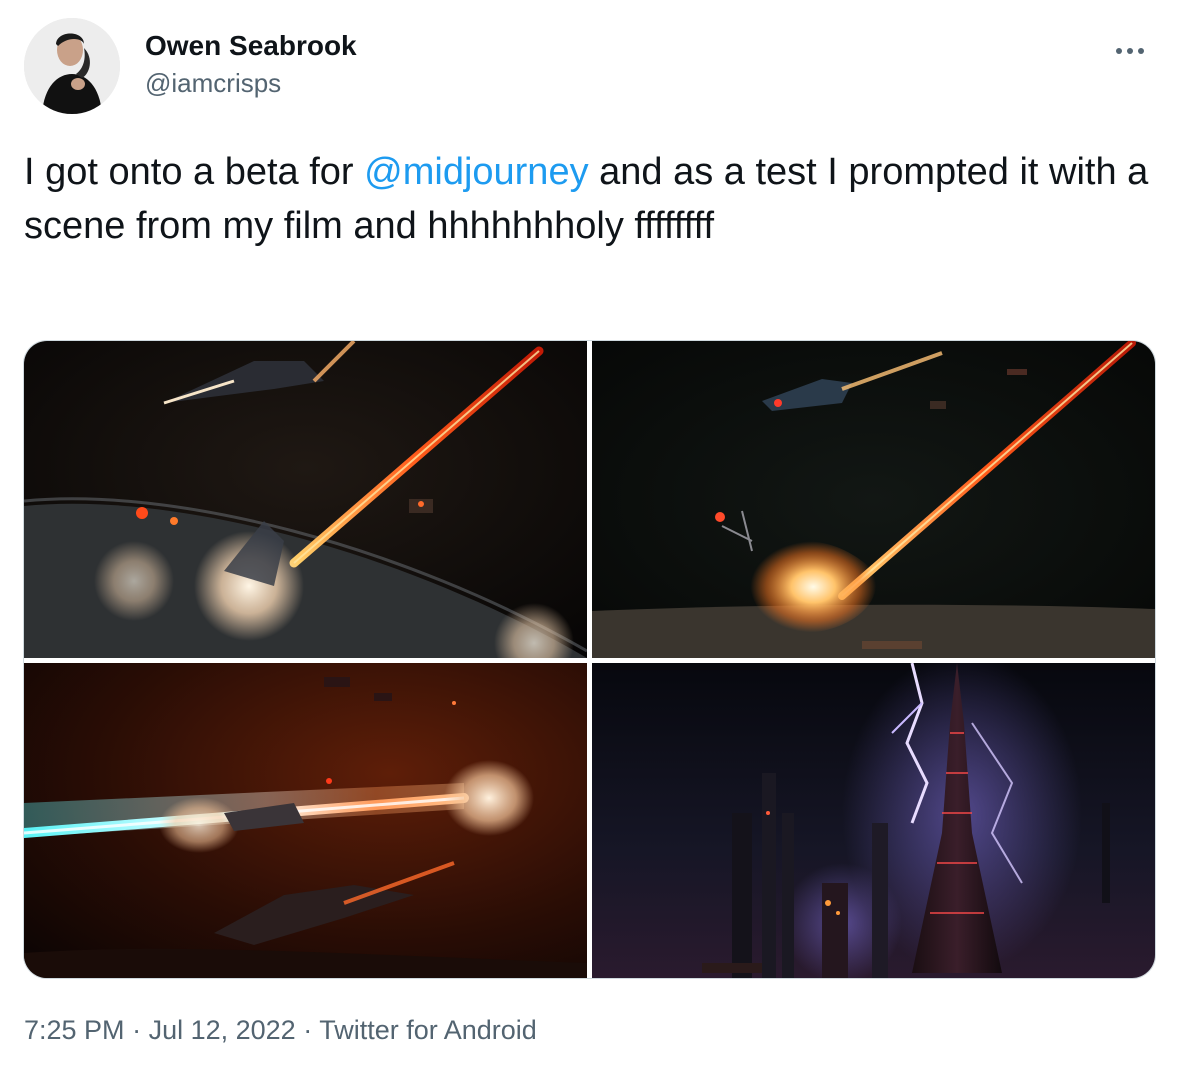  I want to click on tweet-header: Owen Seabrook @iamcrisps, so click(591, 68).